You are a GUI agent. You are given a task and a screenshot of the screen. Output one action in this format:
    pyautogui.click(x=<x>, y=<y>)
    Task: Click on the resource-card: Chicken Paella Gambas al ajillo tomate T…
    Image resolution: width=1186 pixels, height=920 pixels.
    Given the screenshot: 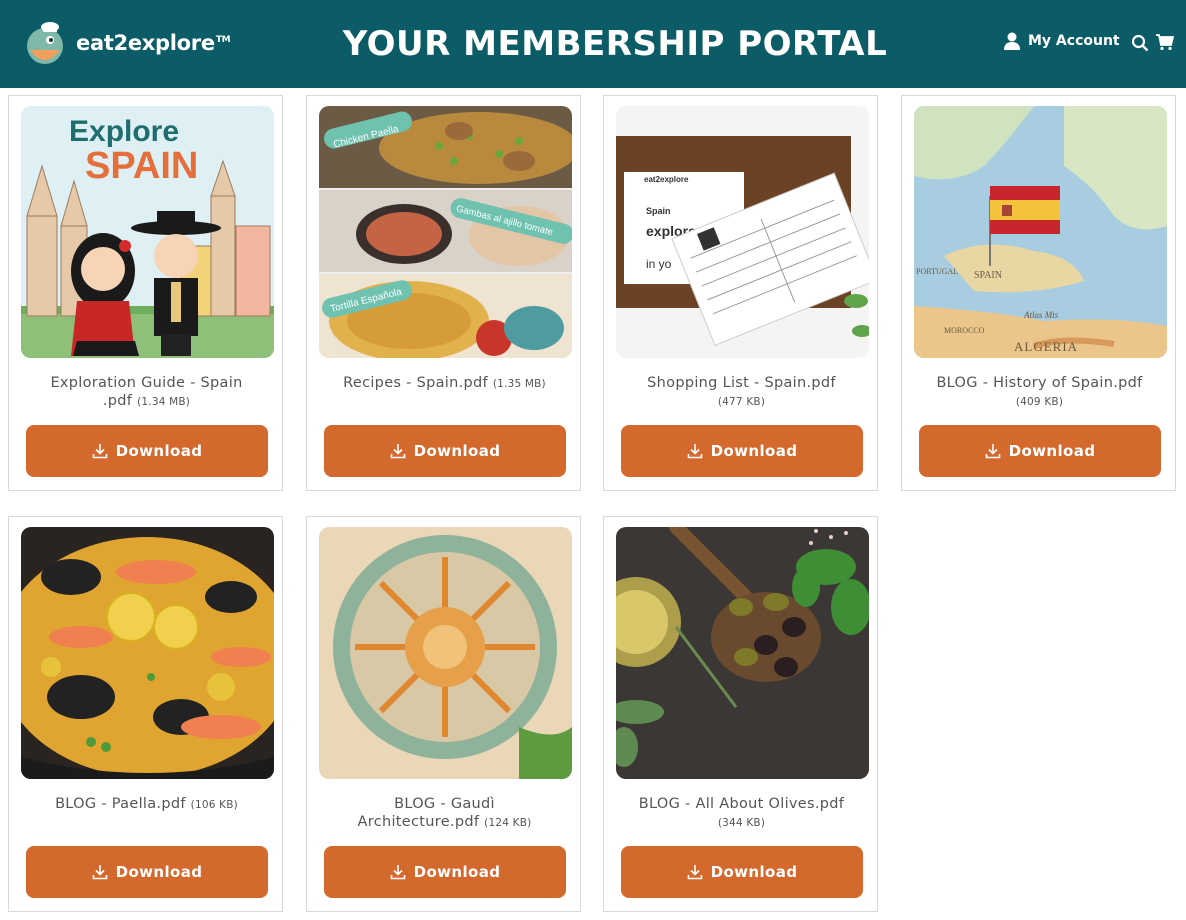 What is the action you would take?
    pyautogui.click(x=443, y=293)
    